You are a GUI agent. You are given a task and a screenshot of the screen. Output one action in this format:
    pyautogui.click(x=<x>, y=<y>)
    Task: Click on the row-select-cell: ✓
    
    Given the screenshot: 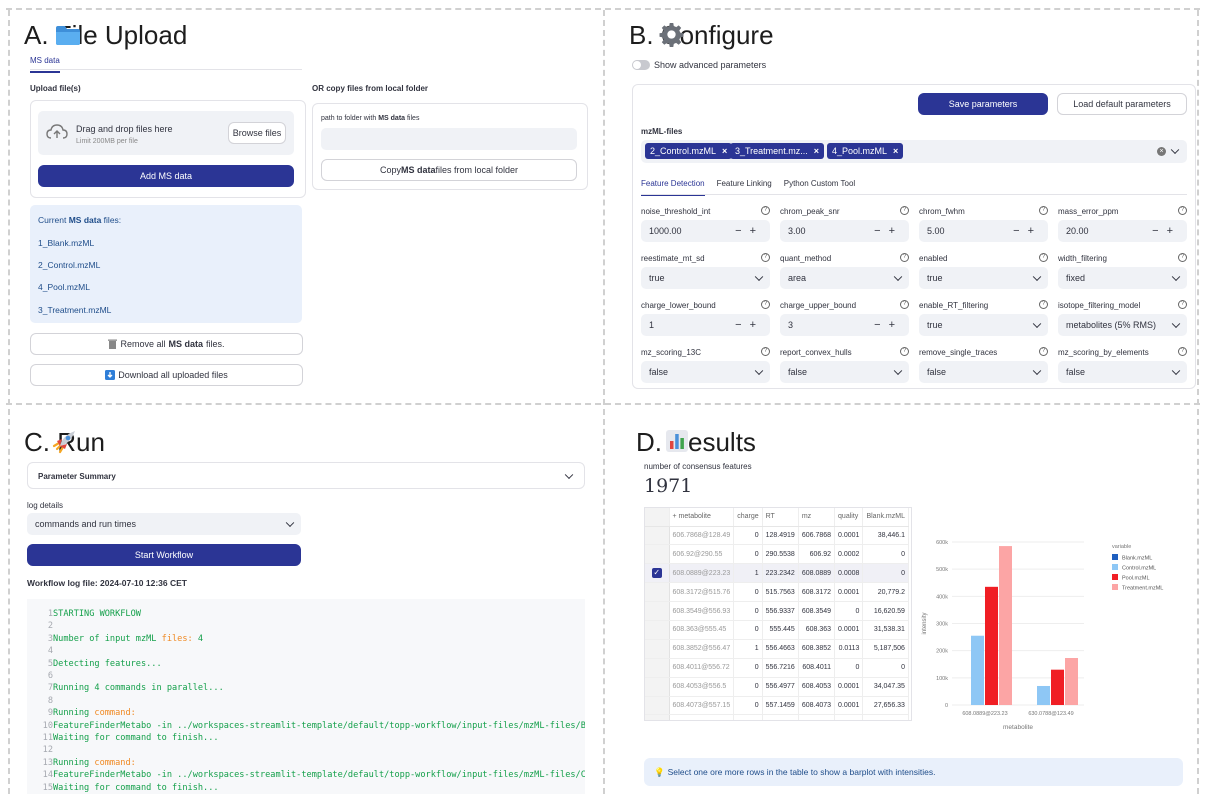 What is the action you would take?
    pyautogui.click(x=657, y=573)
    